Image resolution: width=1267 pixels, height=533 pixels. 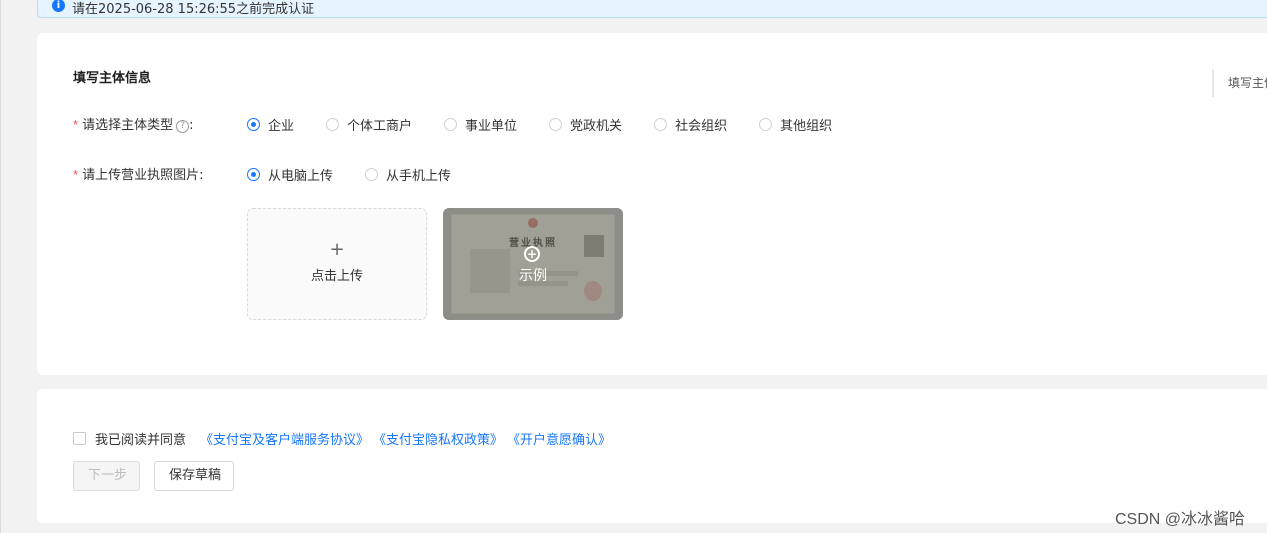 What do you see at coordinates (701, 126) in the screenshot?
I see `radio-label: 社会组织` at bounding box center [701, 126].